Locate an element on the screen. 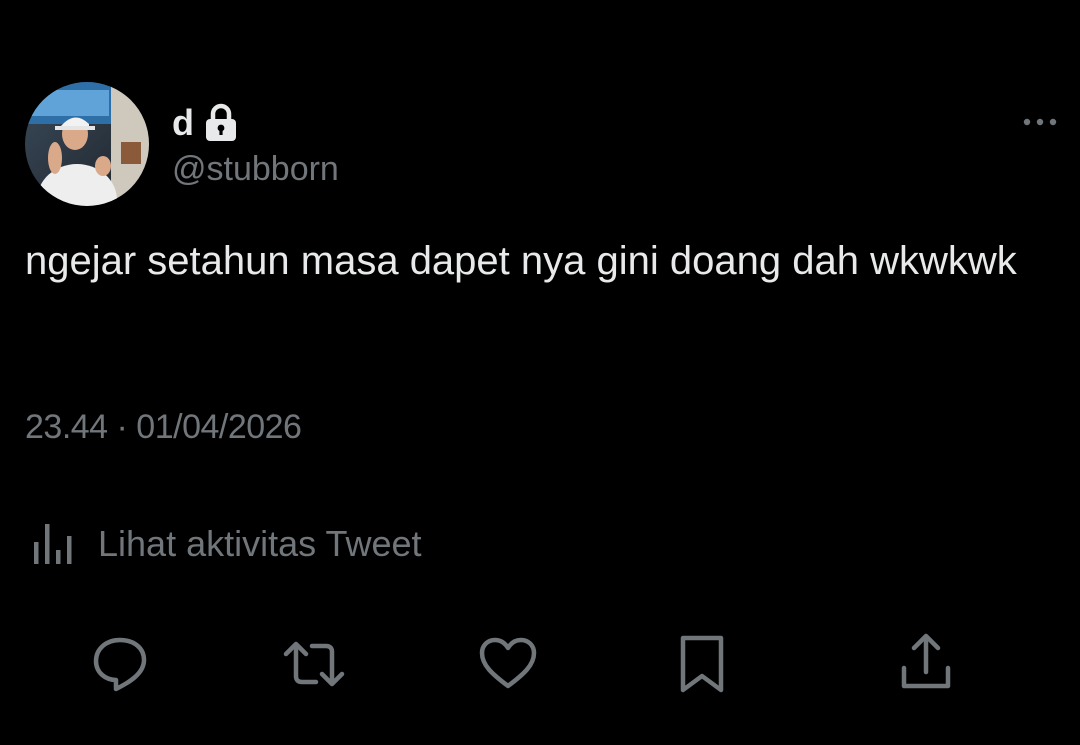 Image resolution: width=1080 pixels, height=745 pixels. avatar is located at coordinates (87, 144).